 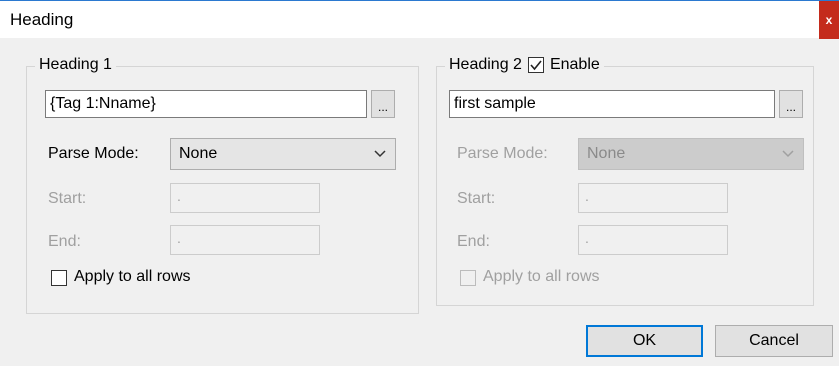 I want to click on check-icon, so click(x=536, y=65).